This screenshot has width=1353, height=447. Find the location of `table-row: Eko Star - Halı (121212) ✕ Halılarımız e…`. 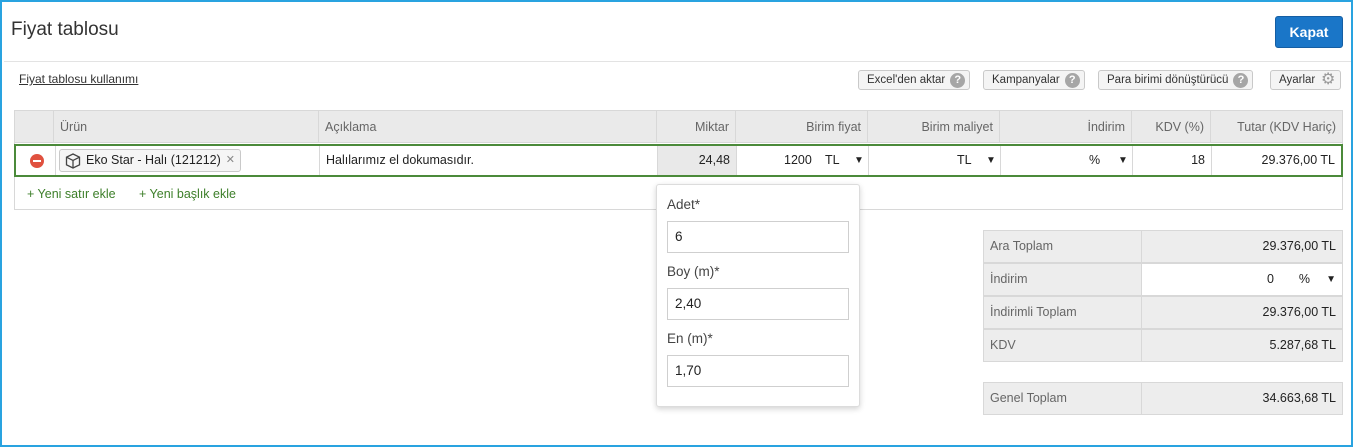

table-row: Eko Star - Halı (121212) ✕ Halılarımız e… is located at coordinates (678, 160).